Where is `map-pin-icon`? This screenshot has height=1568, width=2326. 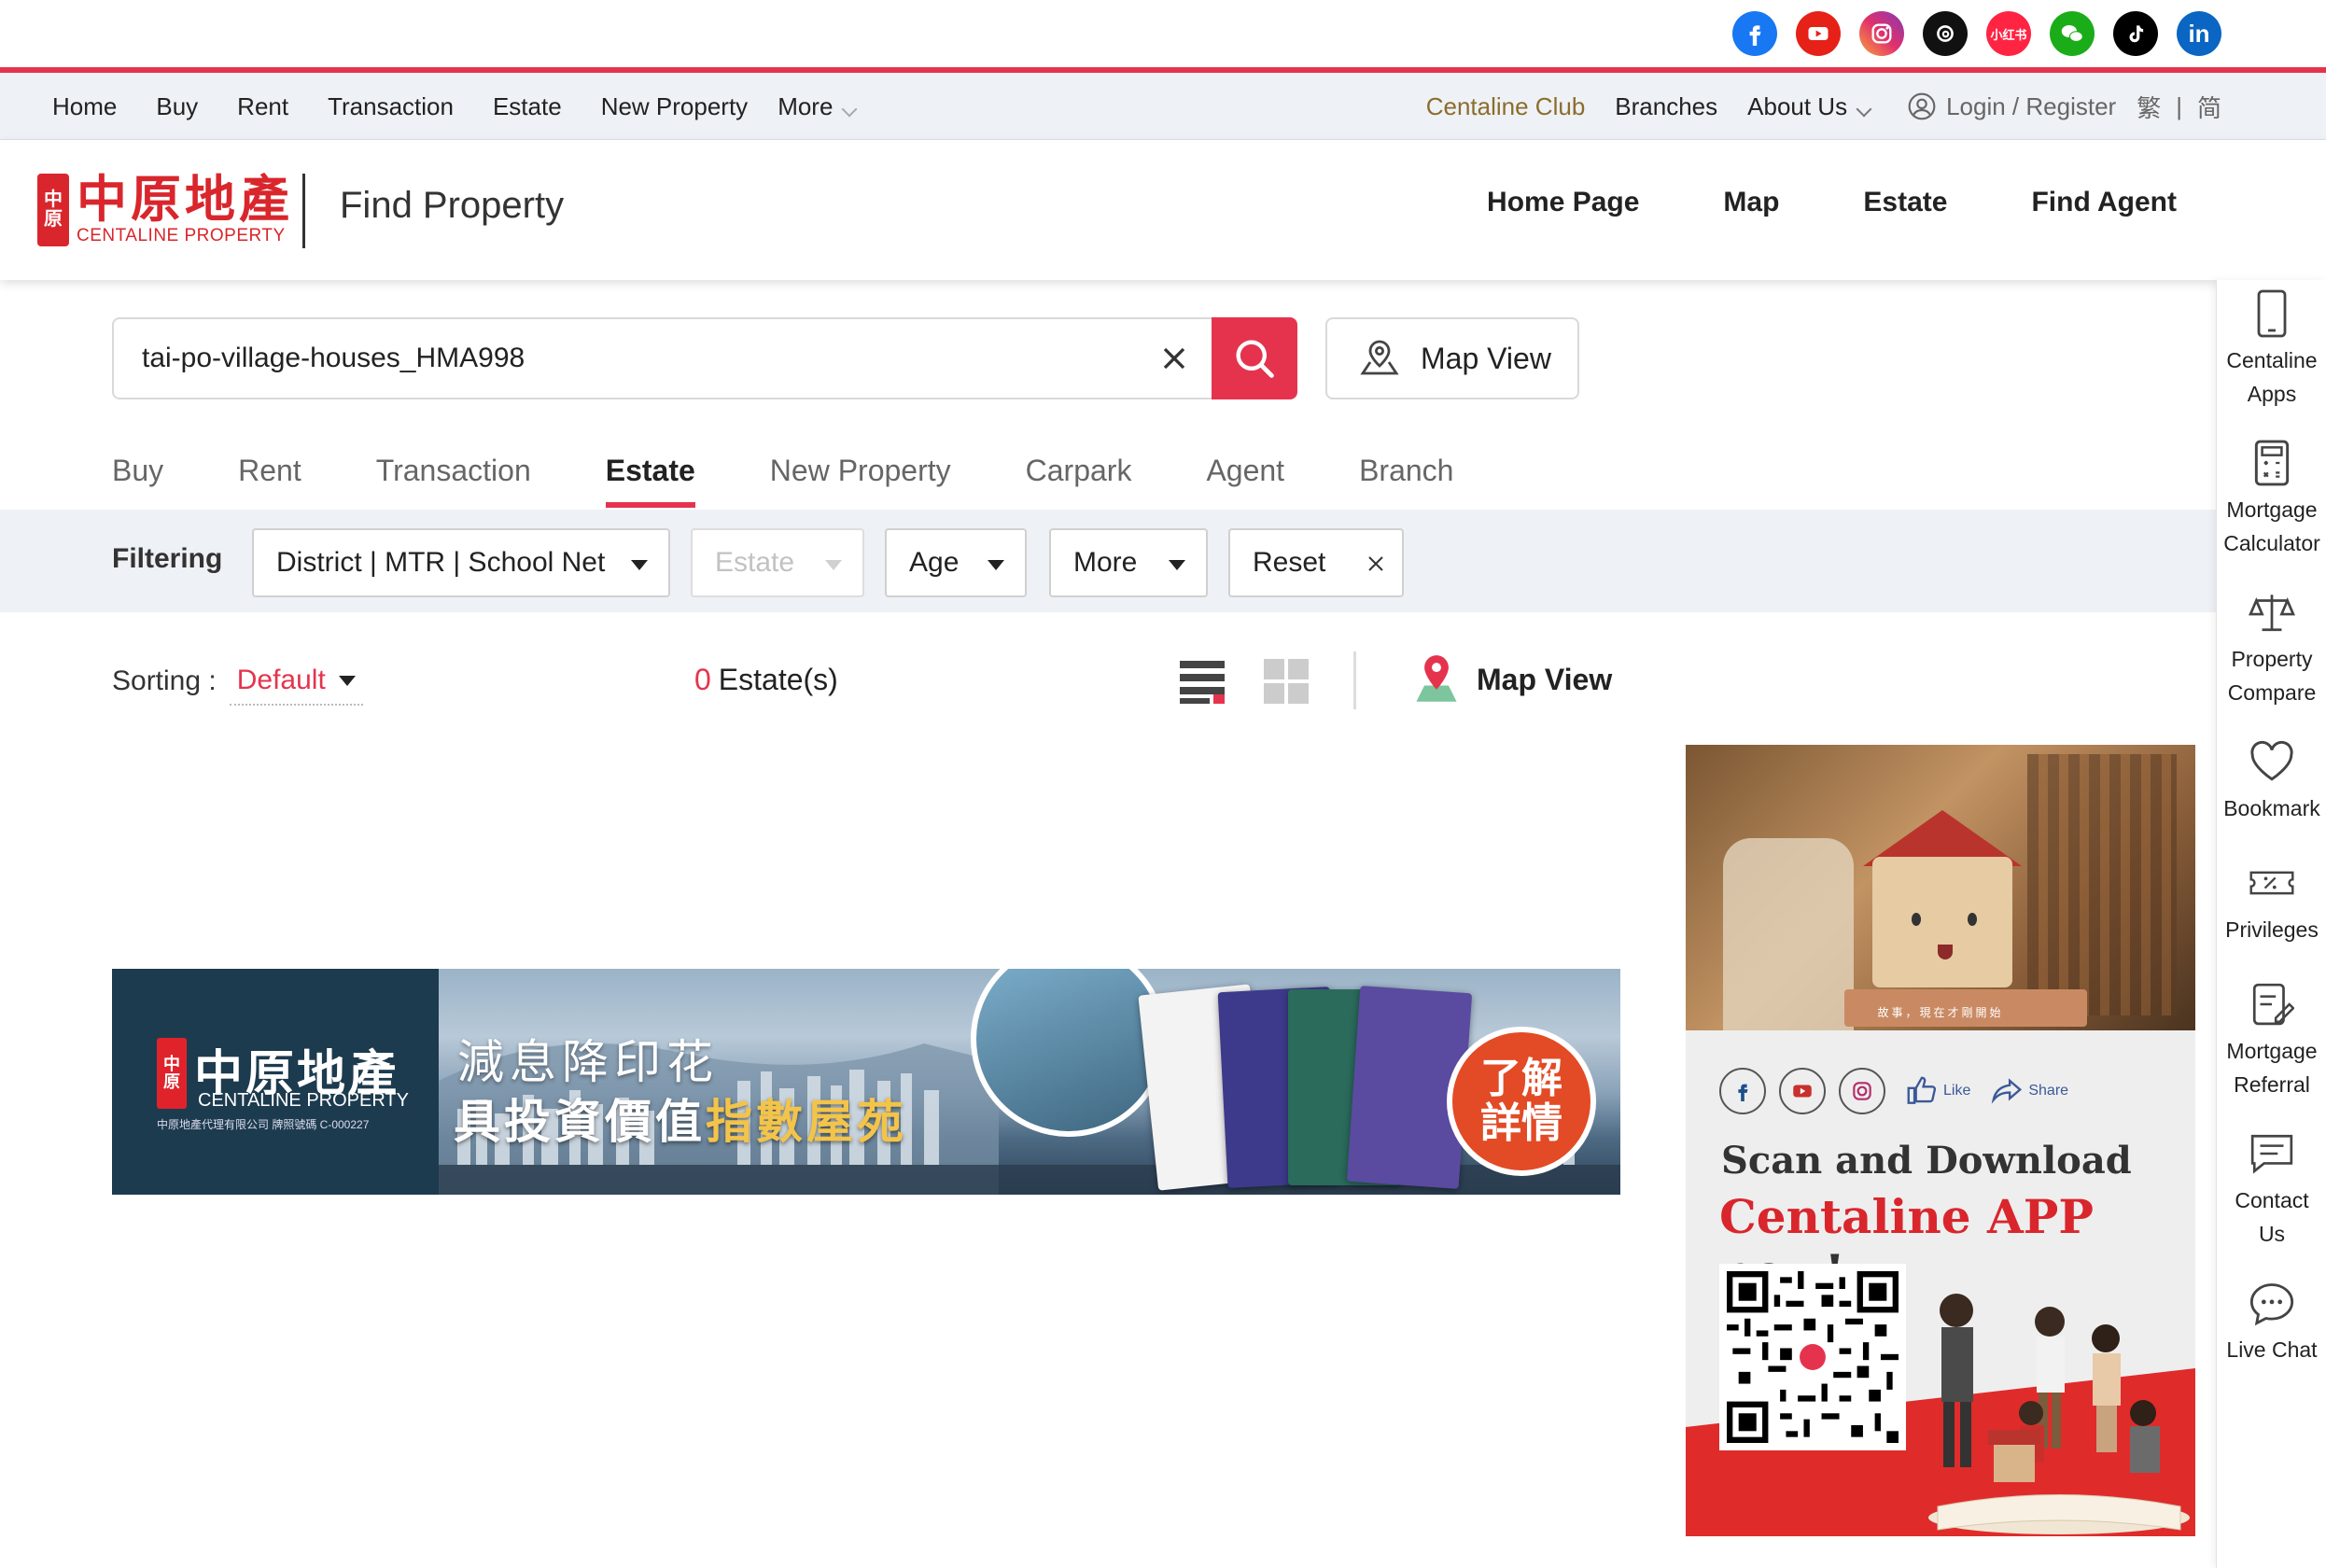 map-pin-icon is located at coordinates (1379, 357).